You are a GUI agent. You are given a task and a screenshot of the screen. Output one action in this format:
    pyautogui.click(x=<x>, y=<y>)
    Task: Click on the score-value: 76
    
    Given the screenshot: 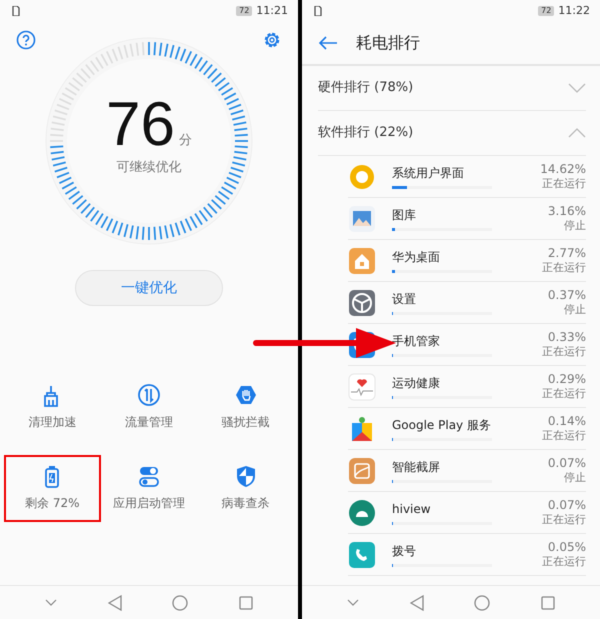 What is the action you would take?
    pyautogui.click(x=140, y=125)
    